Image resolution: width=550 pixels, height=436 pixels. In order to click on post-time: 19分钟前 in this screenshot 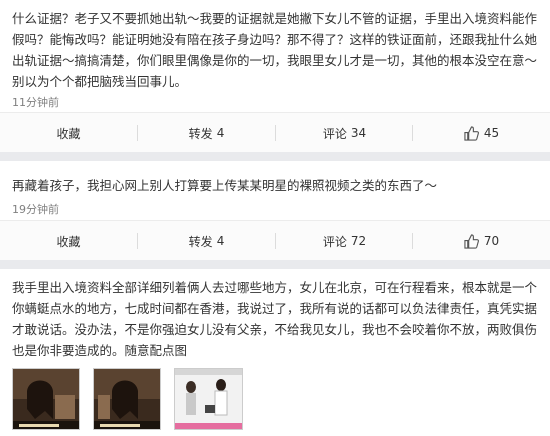, I will do `click(35, 209)`.